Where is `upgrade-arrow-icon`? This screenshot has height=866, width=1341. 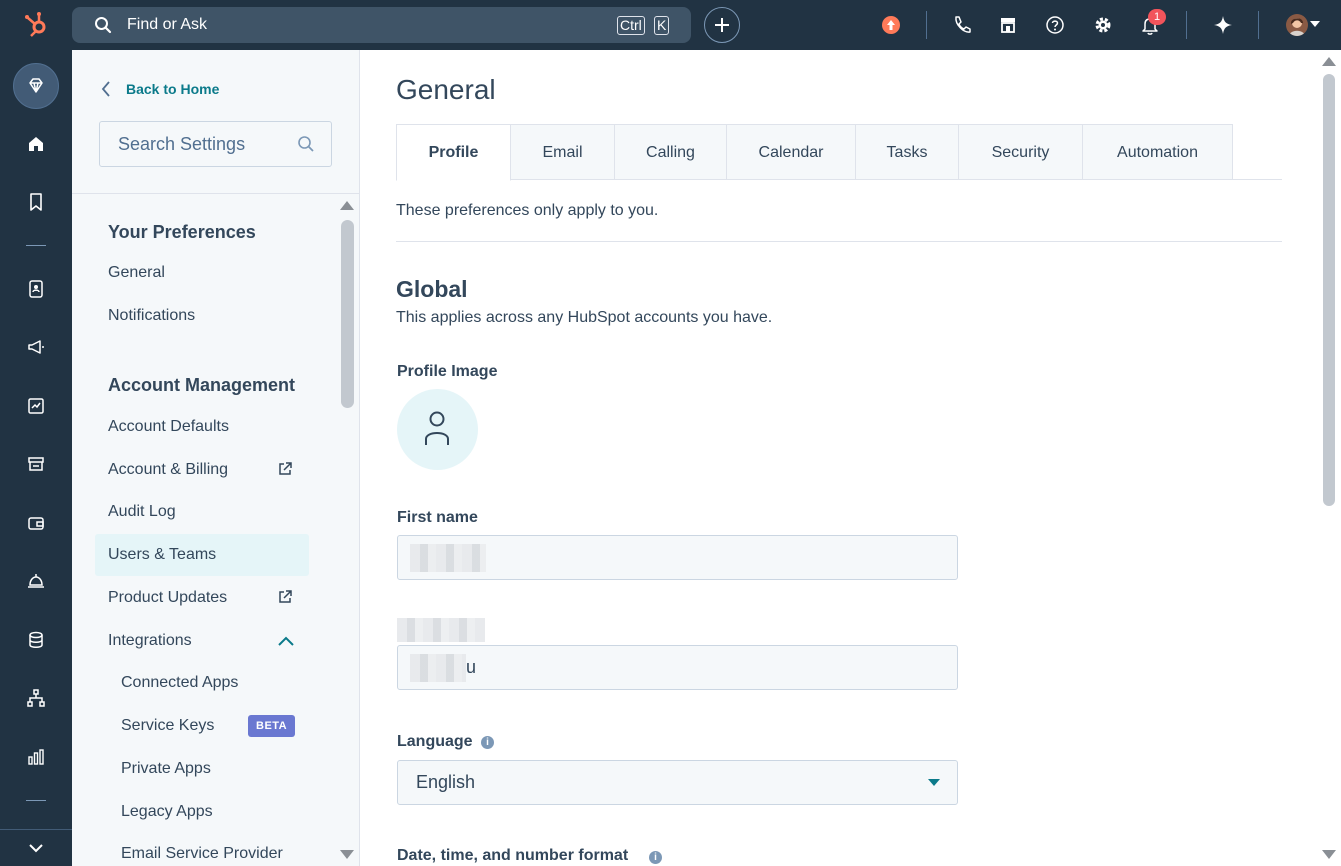
upgrade-arrow-icon is located at coordinates (891, 25).